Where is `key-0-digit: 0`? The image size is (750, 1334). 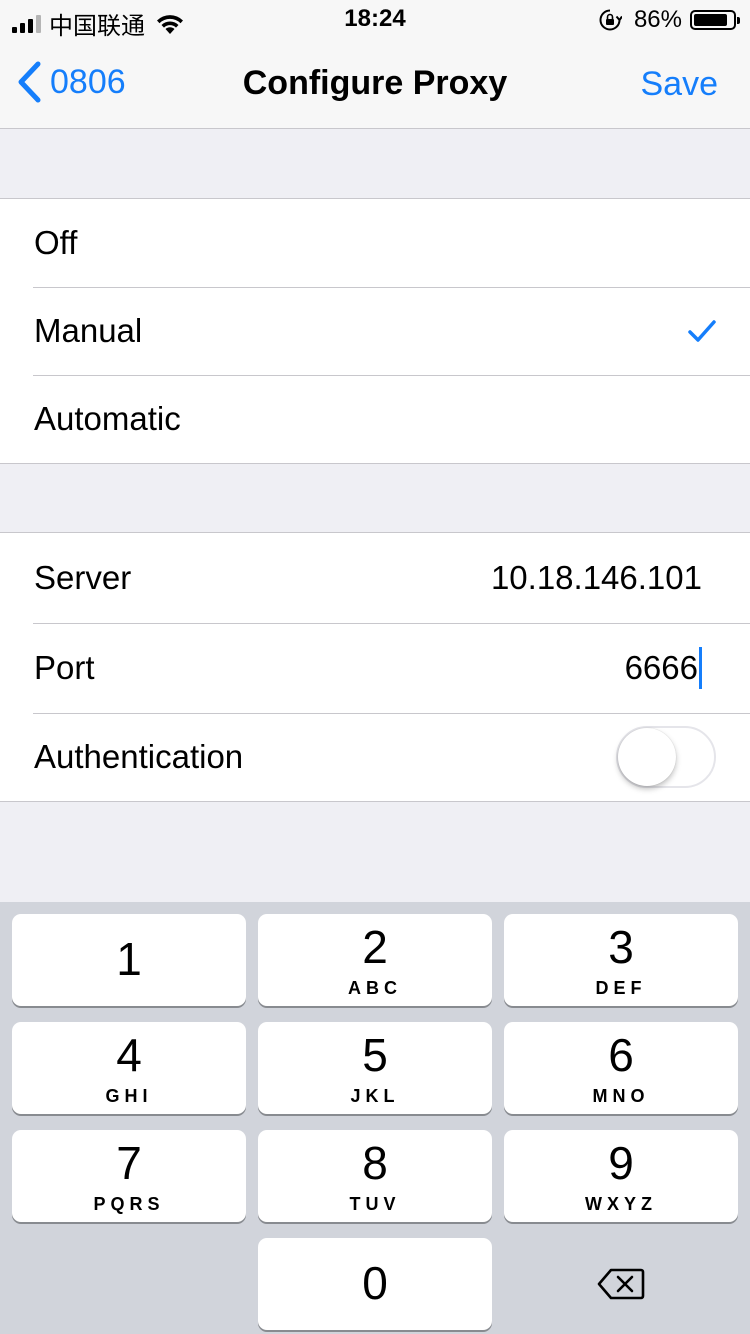 key-0-digit: 0 is located at coordinates (375, 1283).